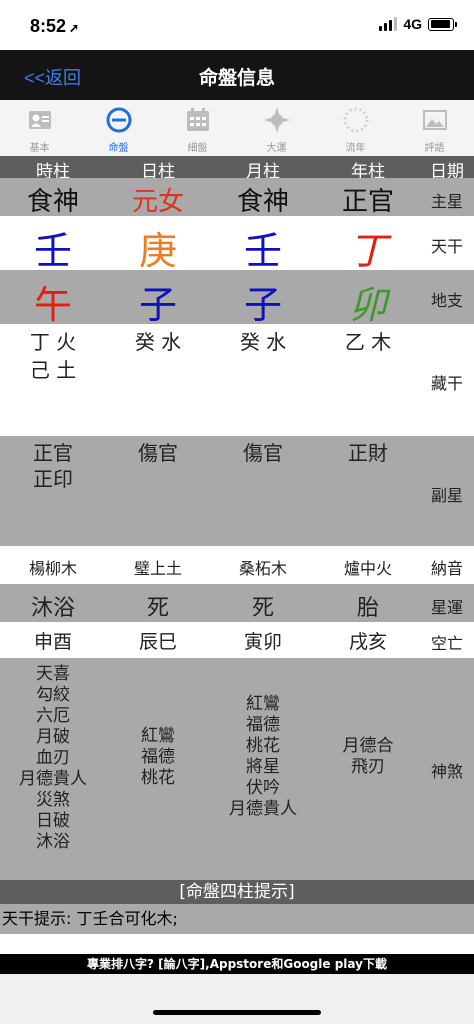 This screenshot has height=1024, width=474. What do you see at coordinates (237, 919) in the screenshot?
I see `stem-hint-text: 天干提示: 丁壬合可化木;` at bounding box center [237, 919].